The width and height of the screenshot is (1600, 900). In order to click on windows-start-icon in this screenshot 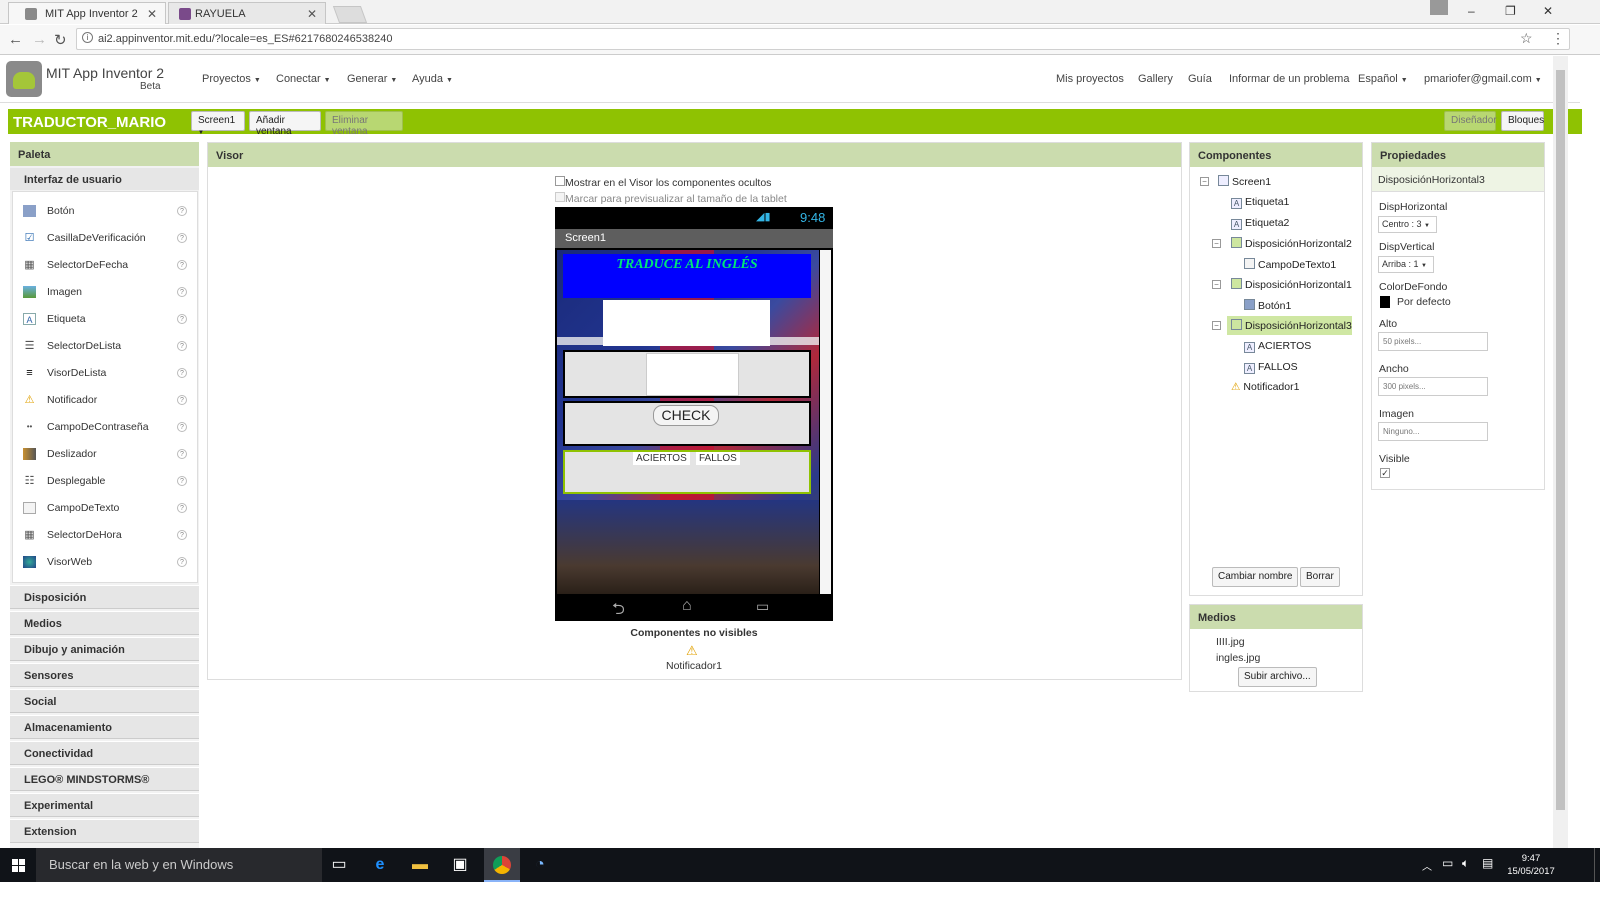, I will do `click(18, 865)`.